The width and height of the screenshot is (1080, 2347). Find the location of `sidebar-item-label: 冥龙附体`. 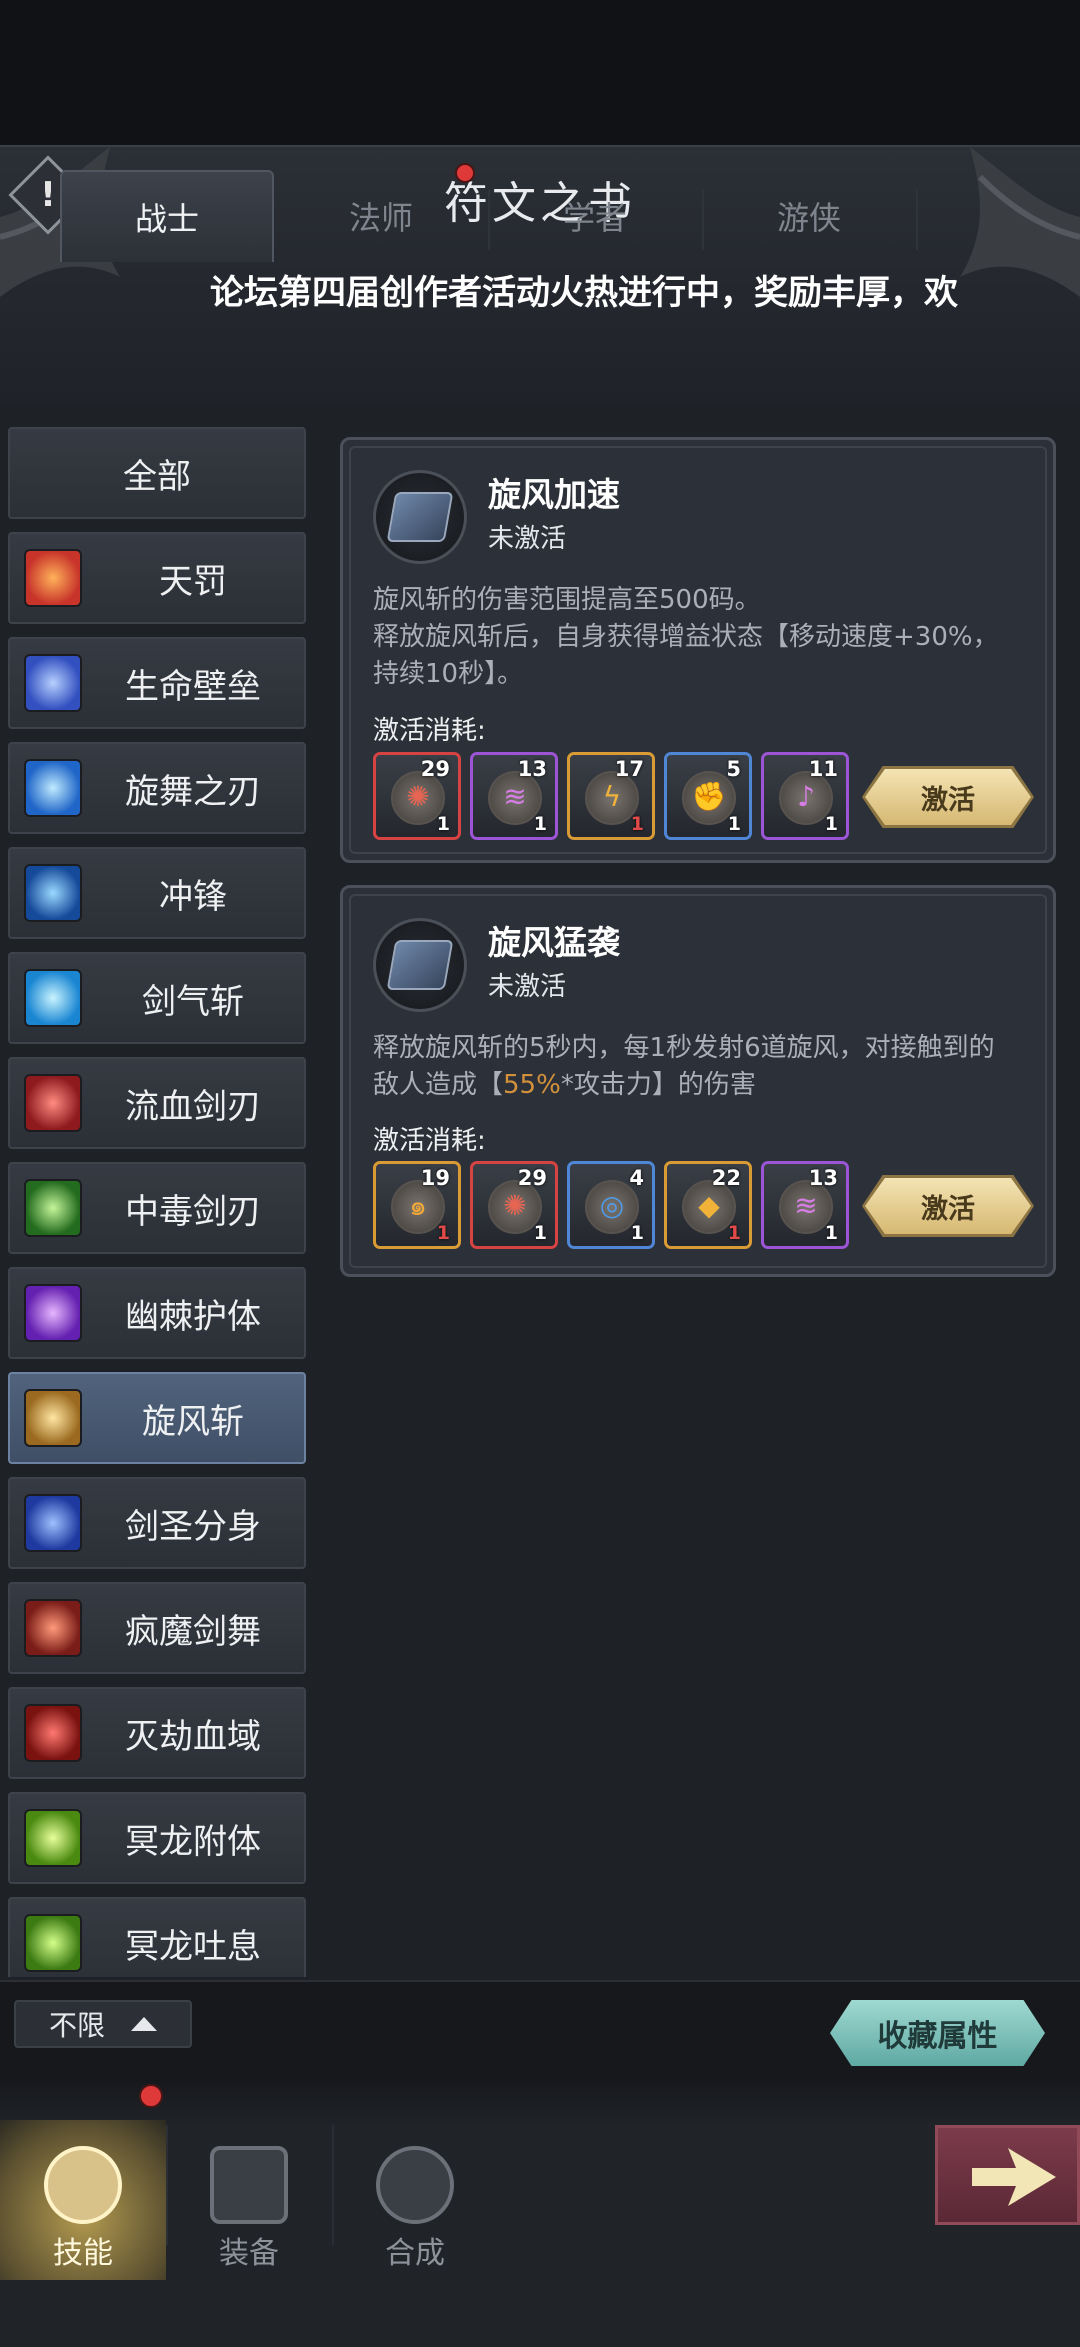

sidebar-item-label: 冥龙附体 is located at coordinates (193, 1841).